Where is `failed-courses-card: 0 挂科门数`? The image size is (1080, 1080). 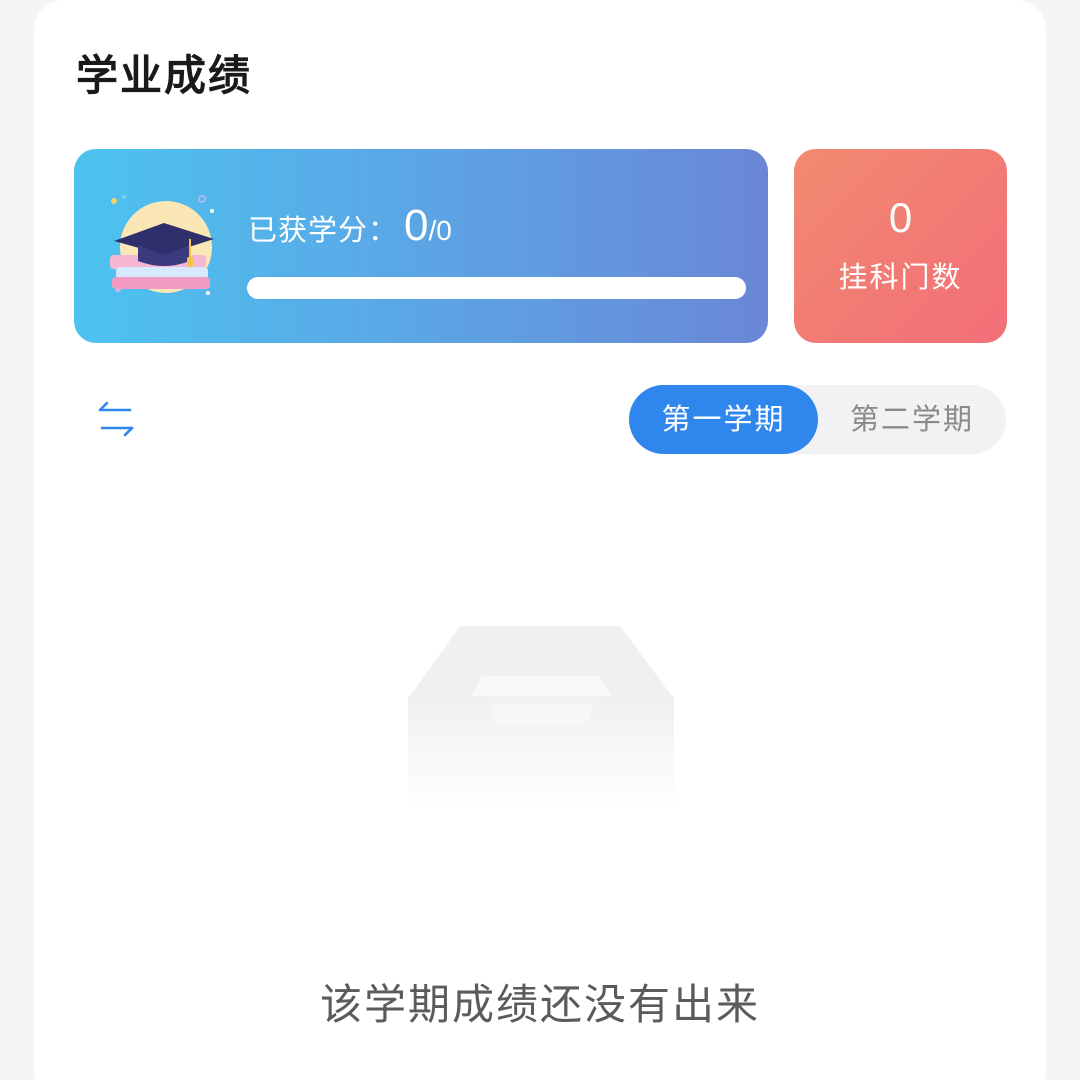 failed-courses-card: 0 挂科门数 is located at coordinates (900, 246).